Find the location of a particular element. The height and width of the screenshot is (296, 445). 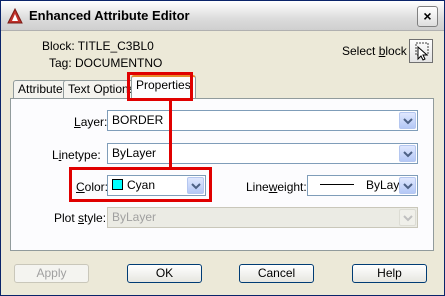

close-icon: × is located at coordinates (427, 16).